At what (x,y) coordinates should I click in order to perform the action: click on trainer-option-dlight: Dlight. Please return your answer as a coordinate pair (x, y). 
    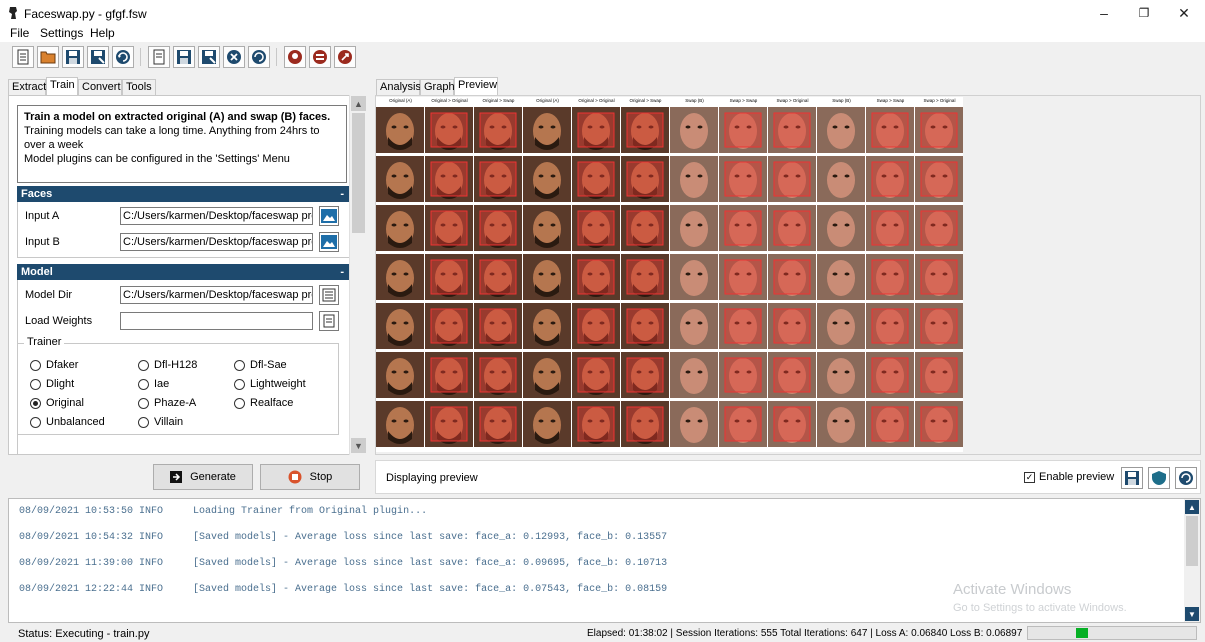
    Looking at the image, I should click on (52, 384).